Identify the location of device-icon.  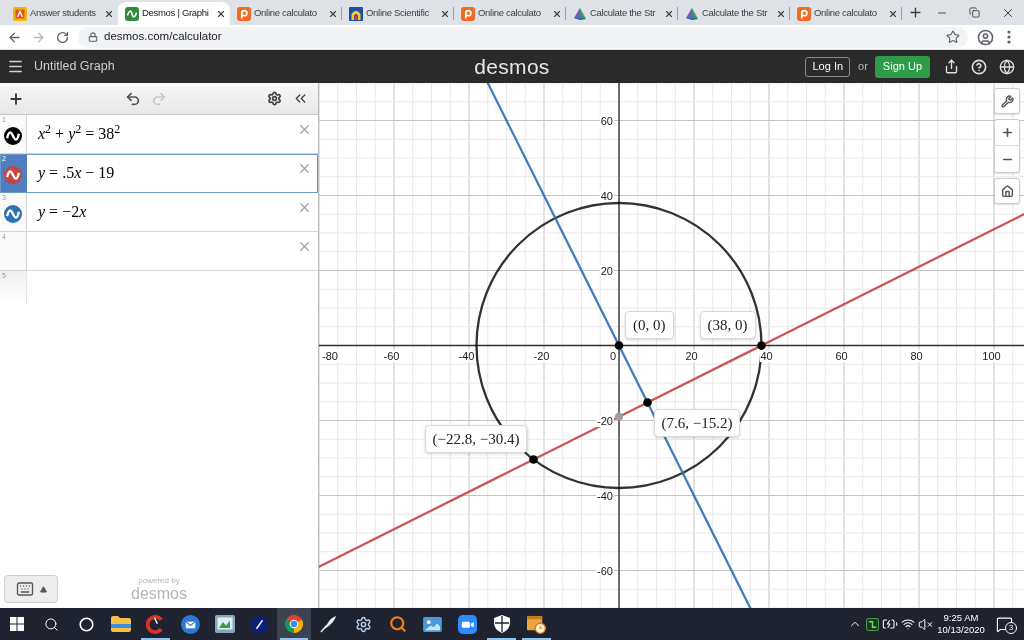
(224, 624).